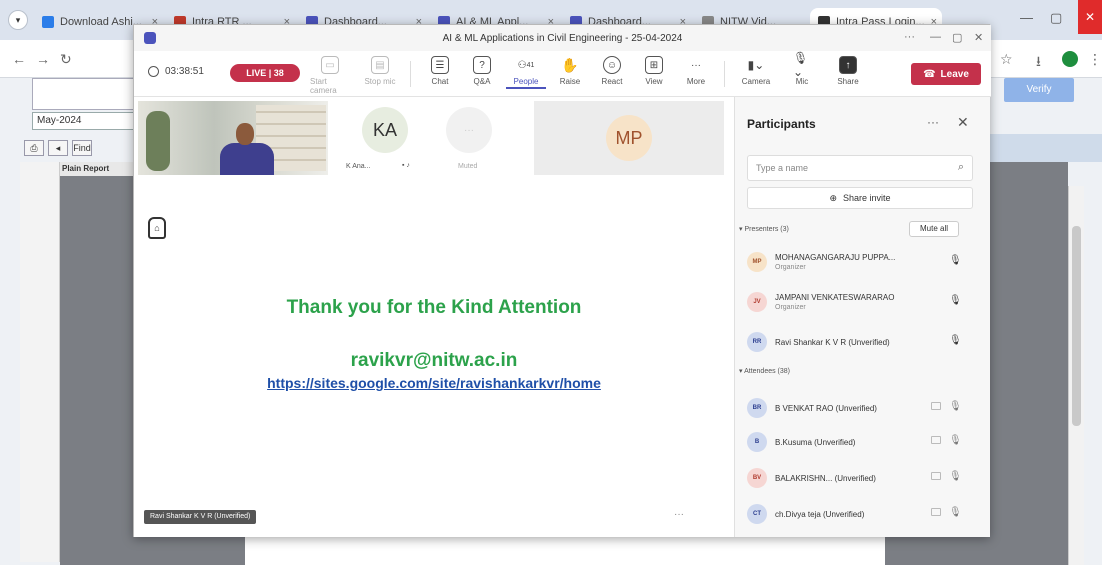 The width and height of the screenshot is (1102, 565). Describe the element at coordinates (469, 130) in the screenshot. I see `avatar-placeholder: ···` at that location.